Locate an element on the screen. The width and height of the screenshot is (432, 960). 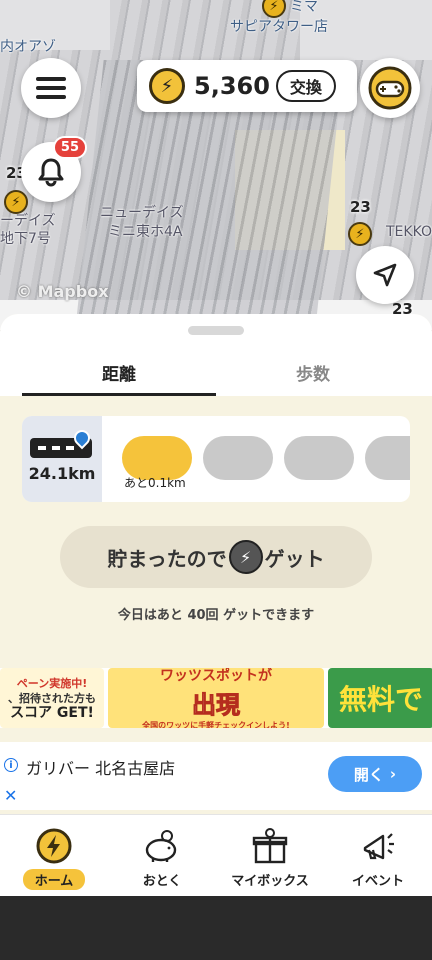
sheet-header: 距離 歩数 is located at coordinates (216, 355).